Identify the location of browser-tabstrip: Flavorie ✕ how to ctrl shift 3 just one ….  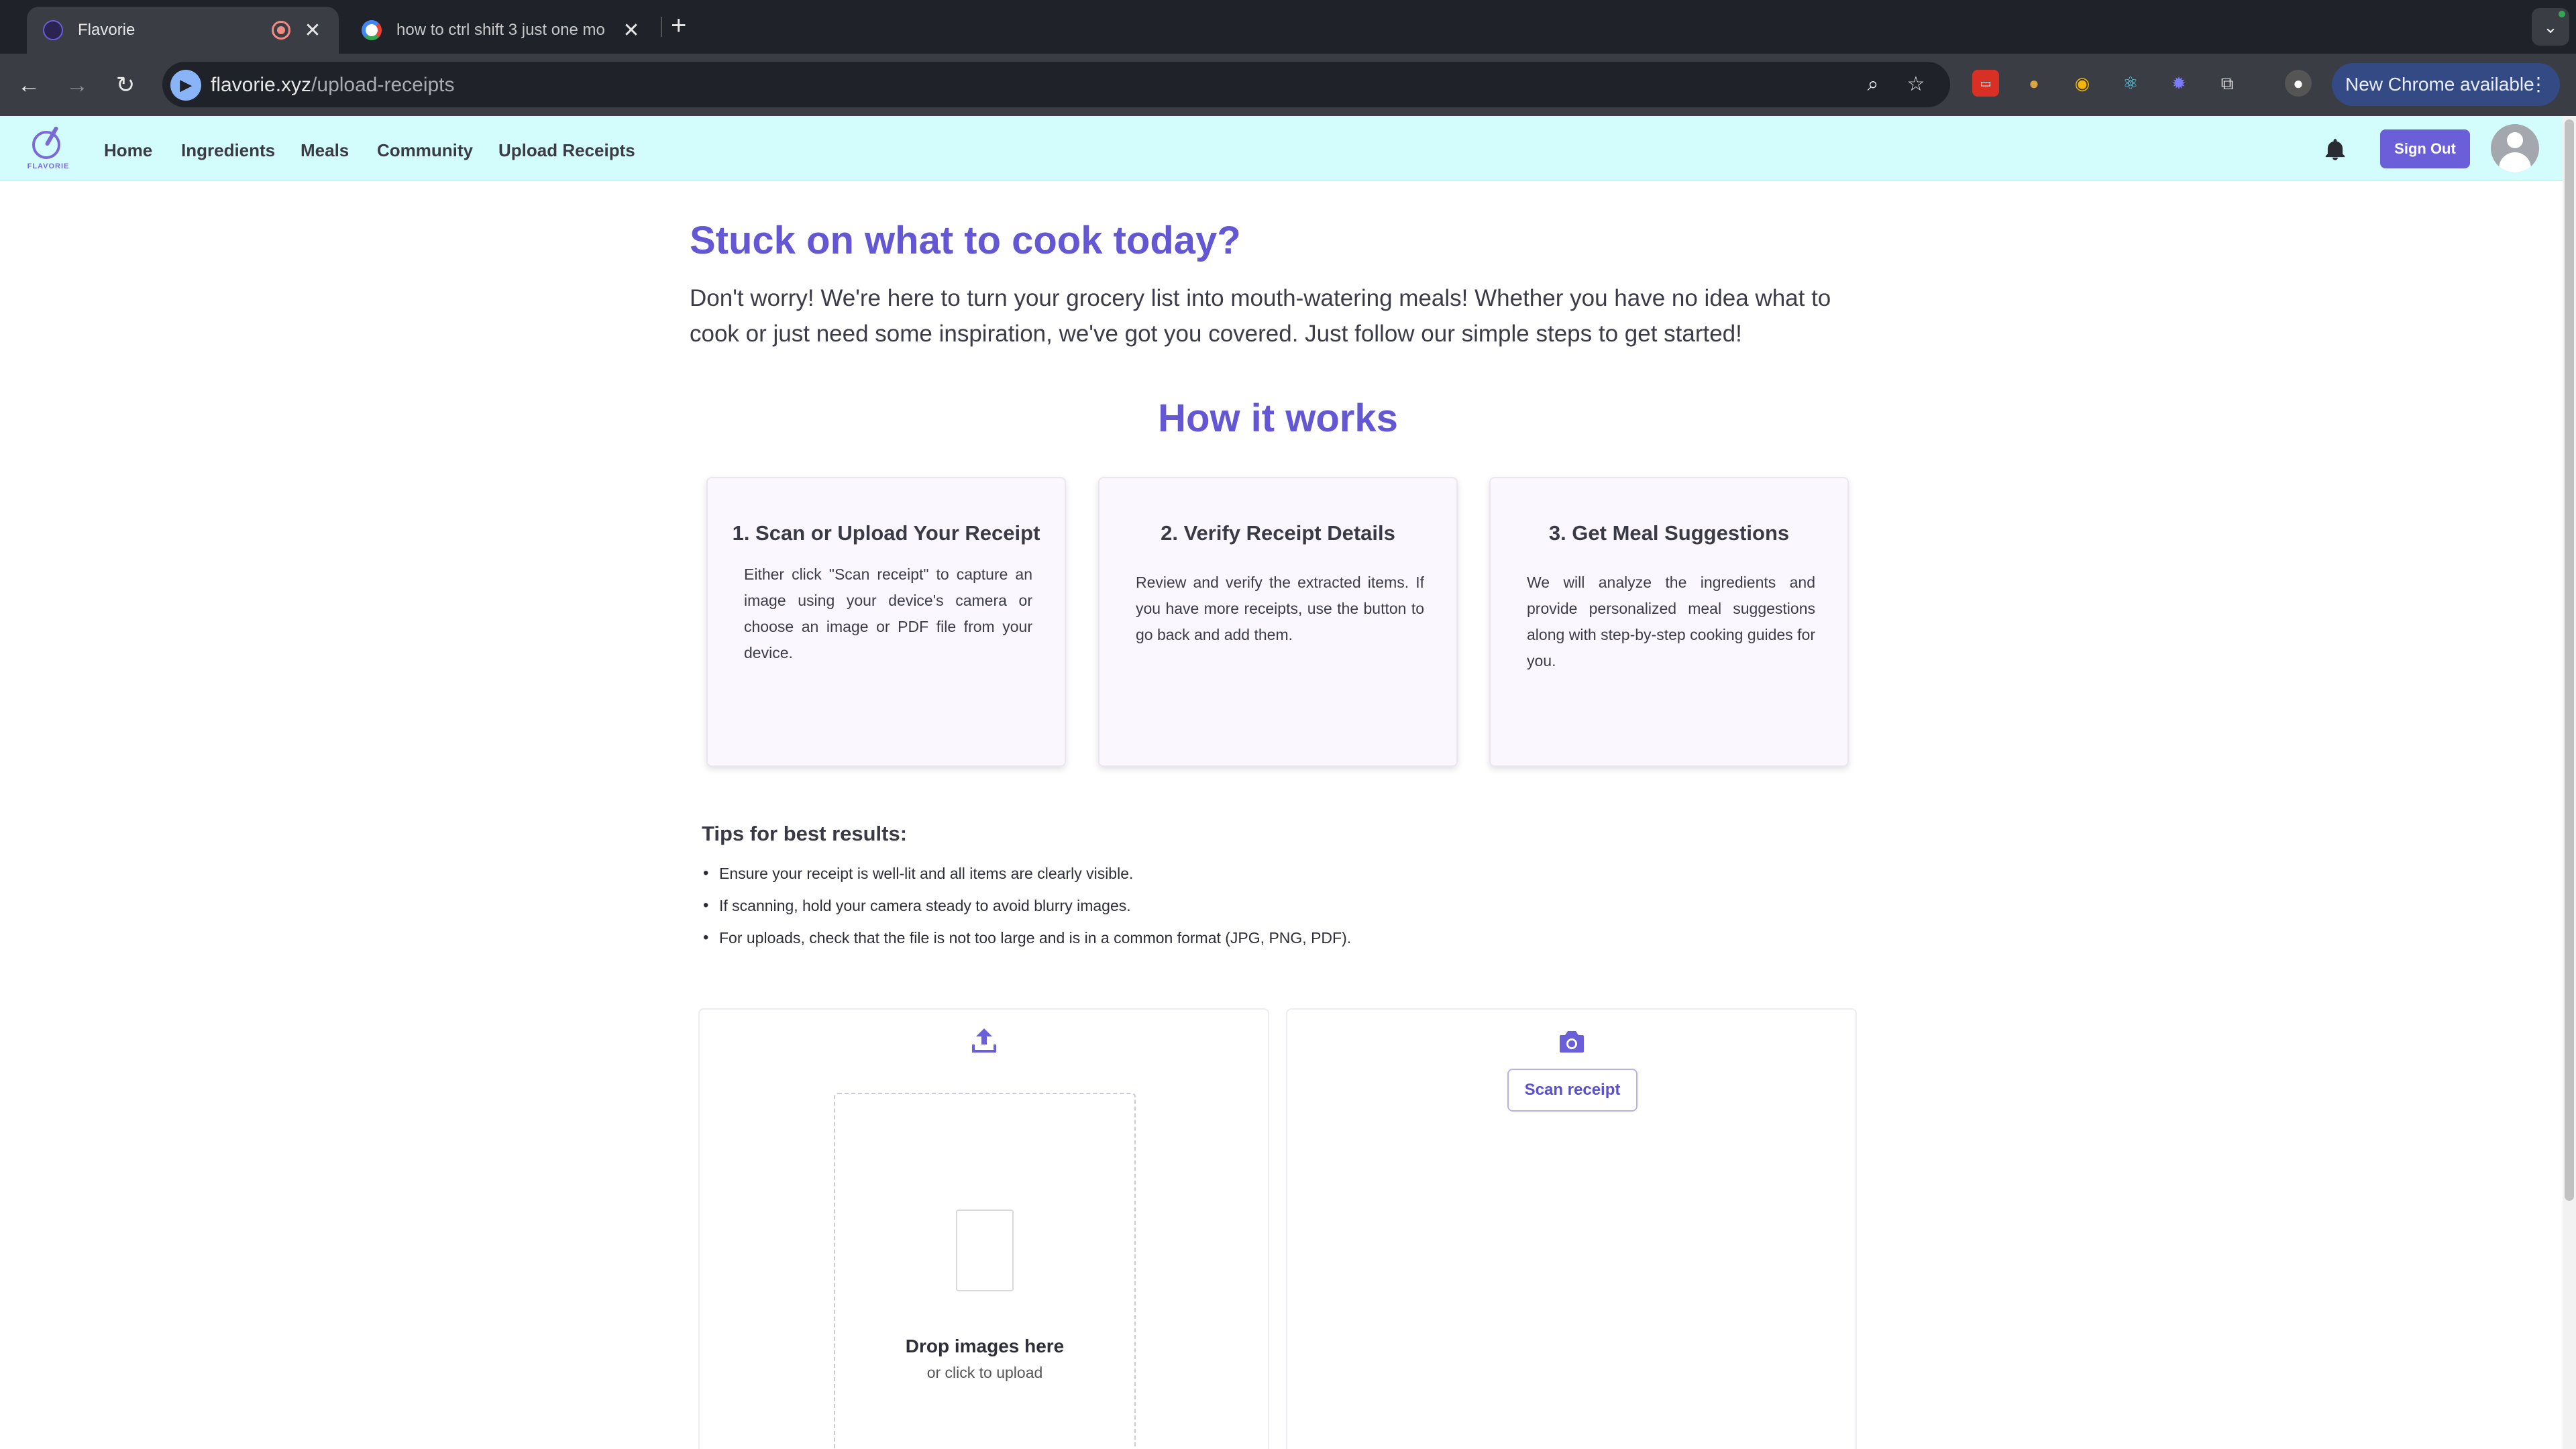
(1288, 27).